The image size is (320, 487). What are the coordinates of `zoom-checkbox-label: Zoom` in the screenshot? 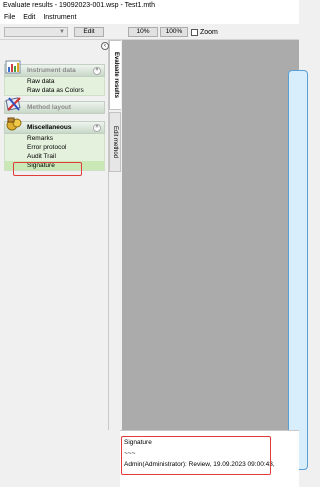 It's located at (209, 32).